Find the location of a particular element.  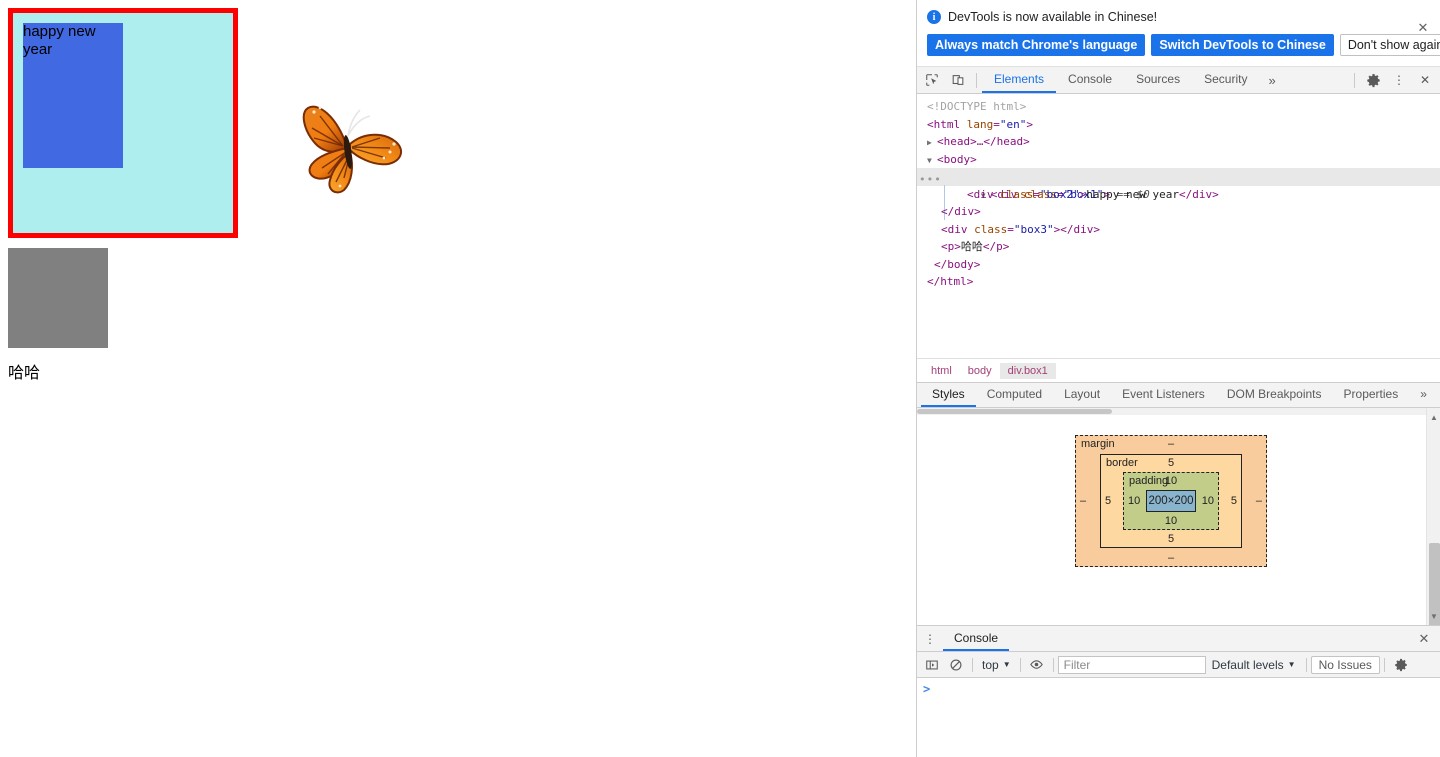

live-expression-eye-icon is located at coordinates (1037, 665).